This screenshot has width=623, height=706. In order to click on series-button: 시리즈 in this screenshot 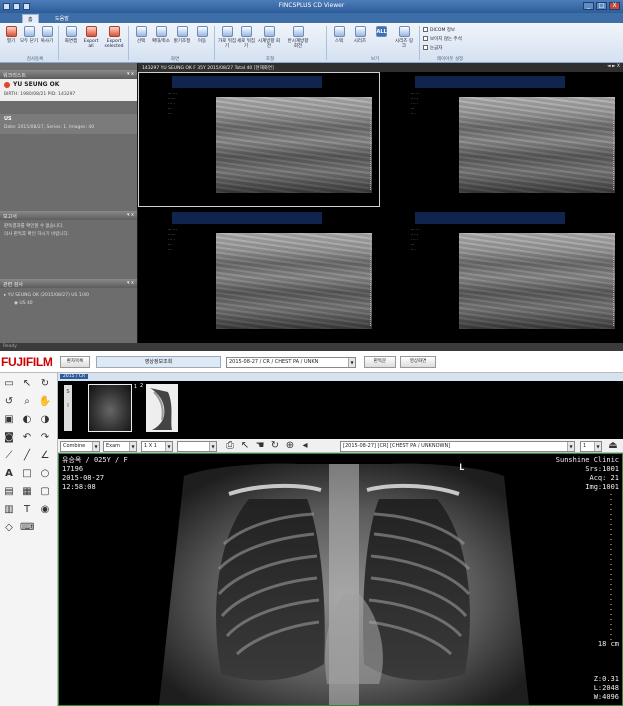, I will do `click(360, 35)`.